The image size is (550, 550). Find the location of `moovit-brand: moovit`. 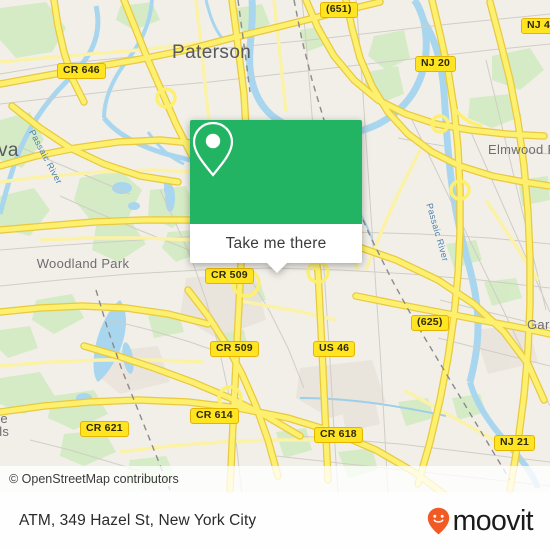

moovit-brand: moovit is located at coordinates (488, 521).